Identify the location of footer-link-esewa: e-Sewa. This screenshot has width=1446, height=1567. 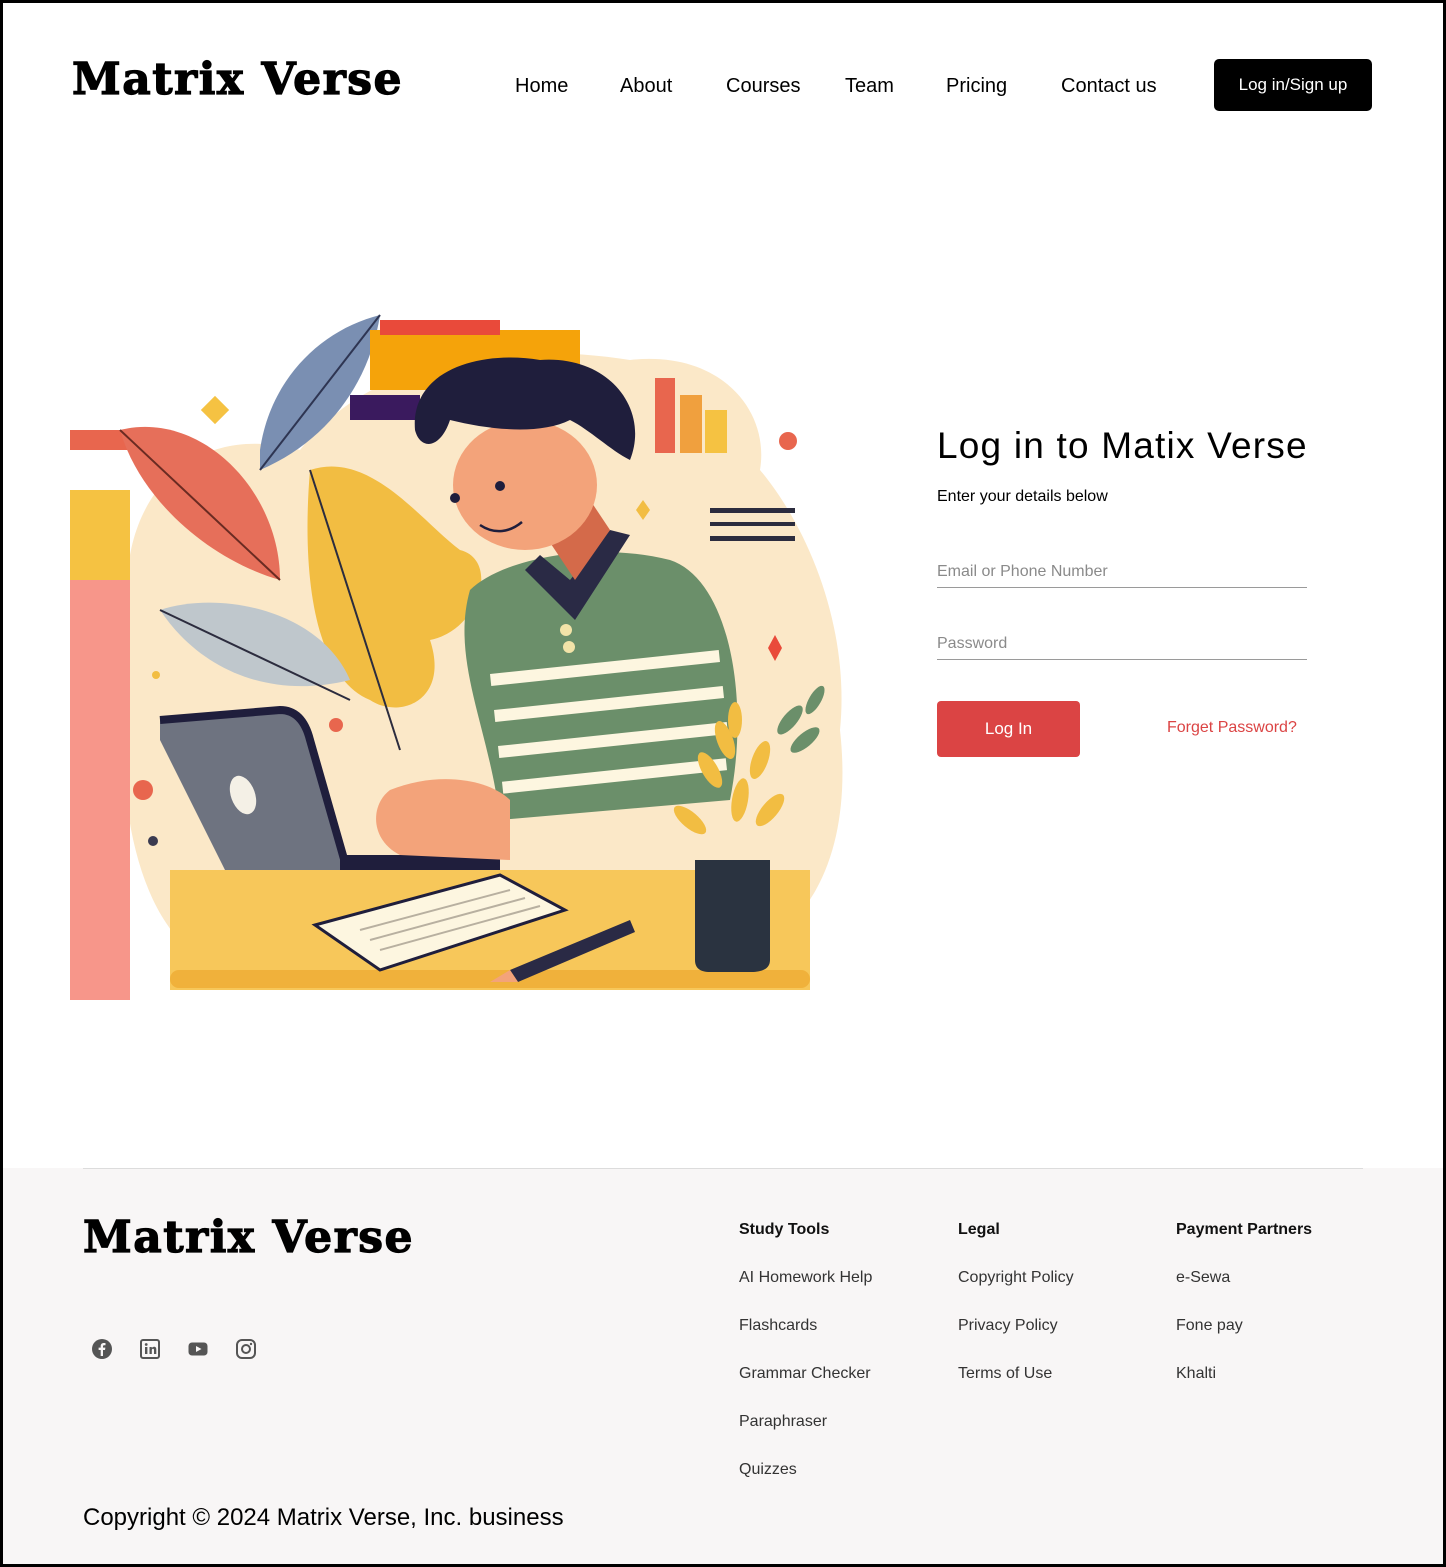
(1244, 1278).